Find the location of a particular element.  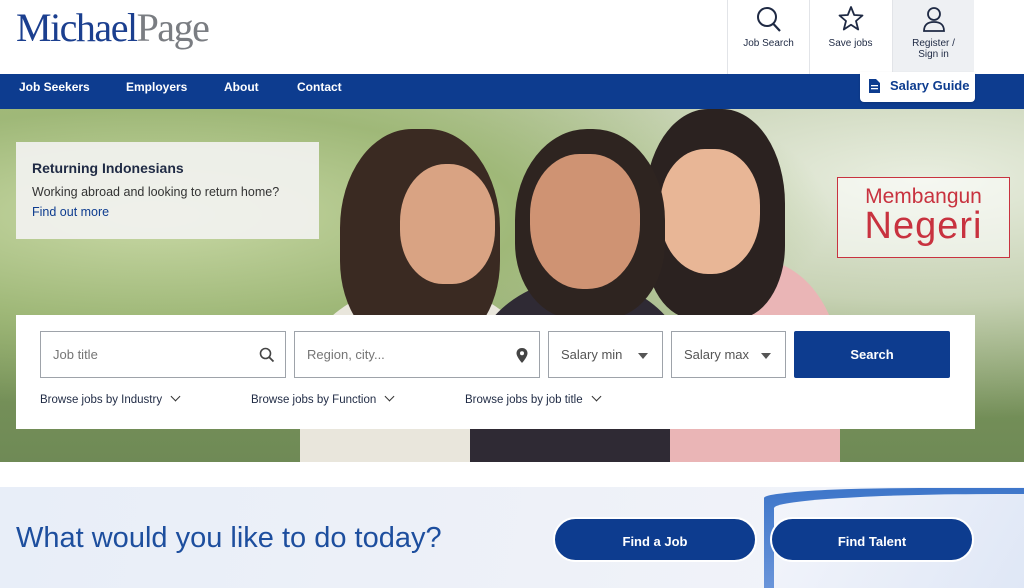

job-search-button: Job Search is located at coordinates (768, 37).